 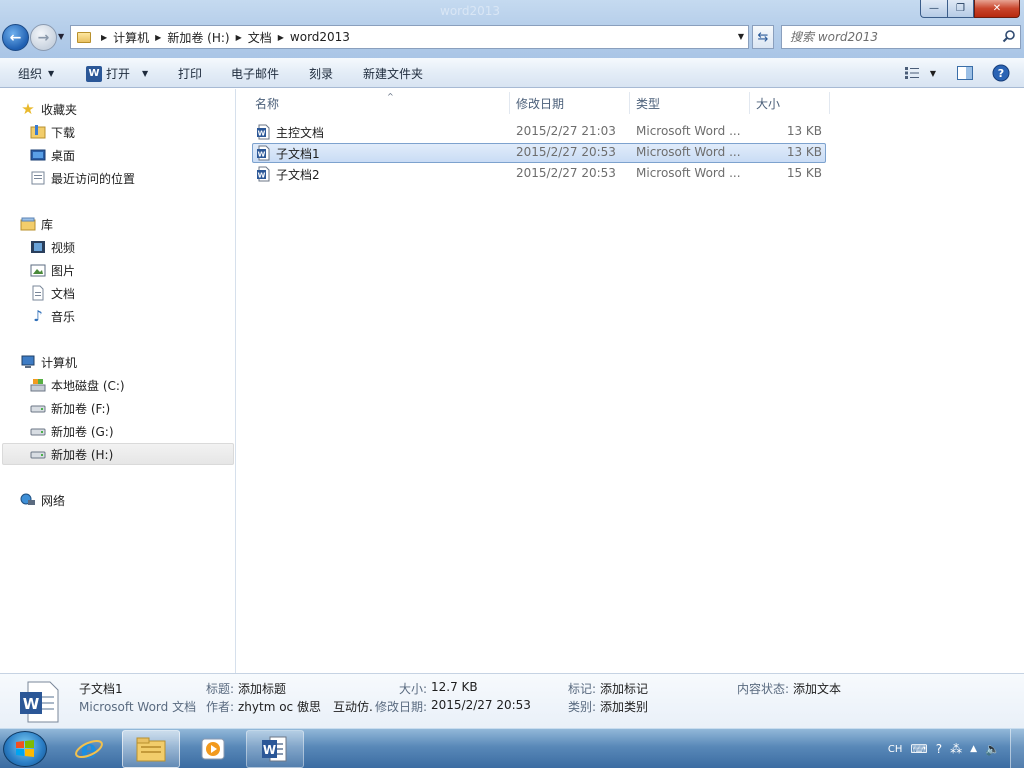 I want to click on details-title-value: 添加标题, so click(x=262, y=688).